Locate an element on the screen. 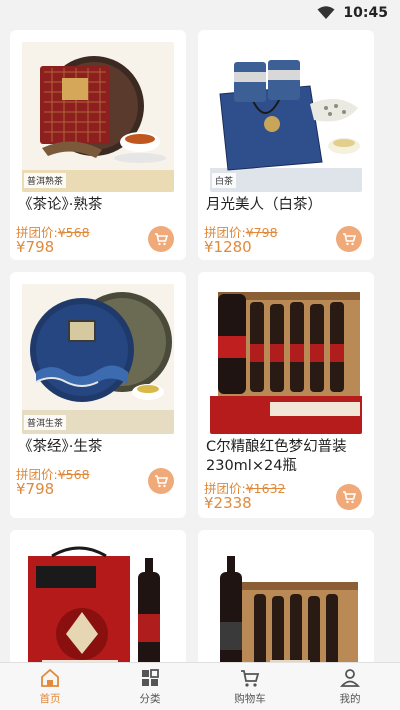 Image resolution: width=400 pixels, height=710 pixels. tab-label: 购物车 is located at coordinates (250, 699).